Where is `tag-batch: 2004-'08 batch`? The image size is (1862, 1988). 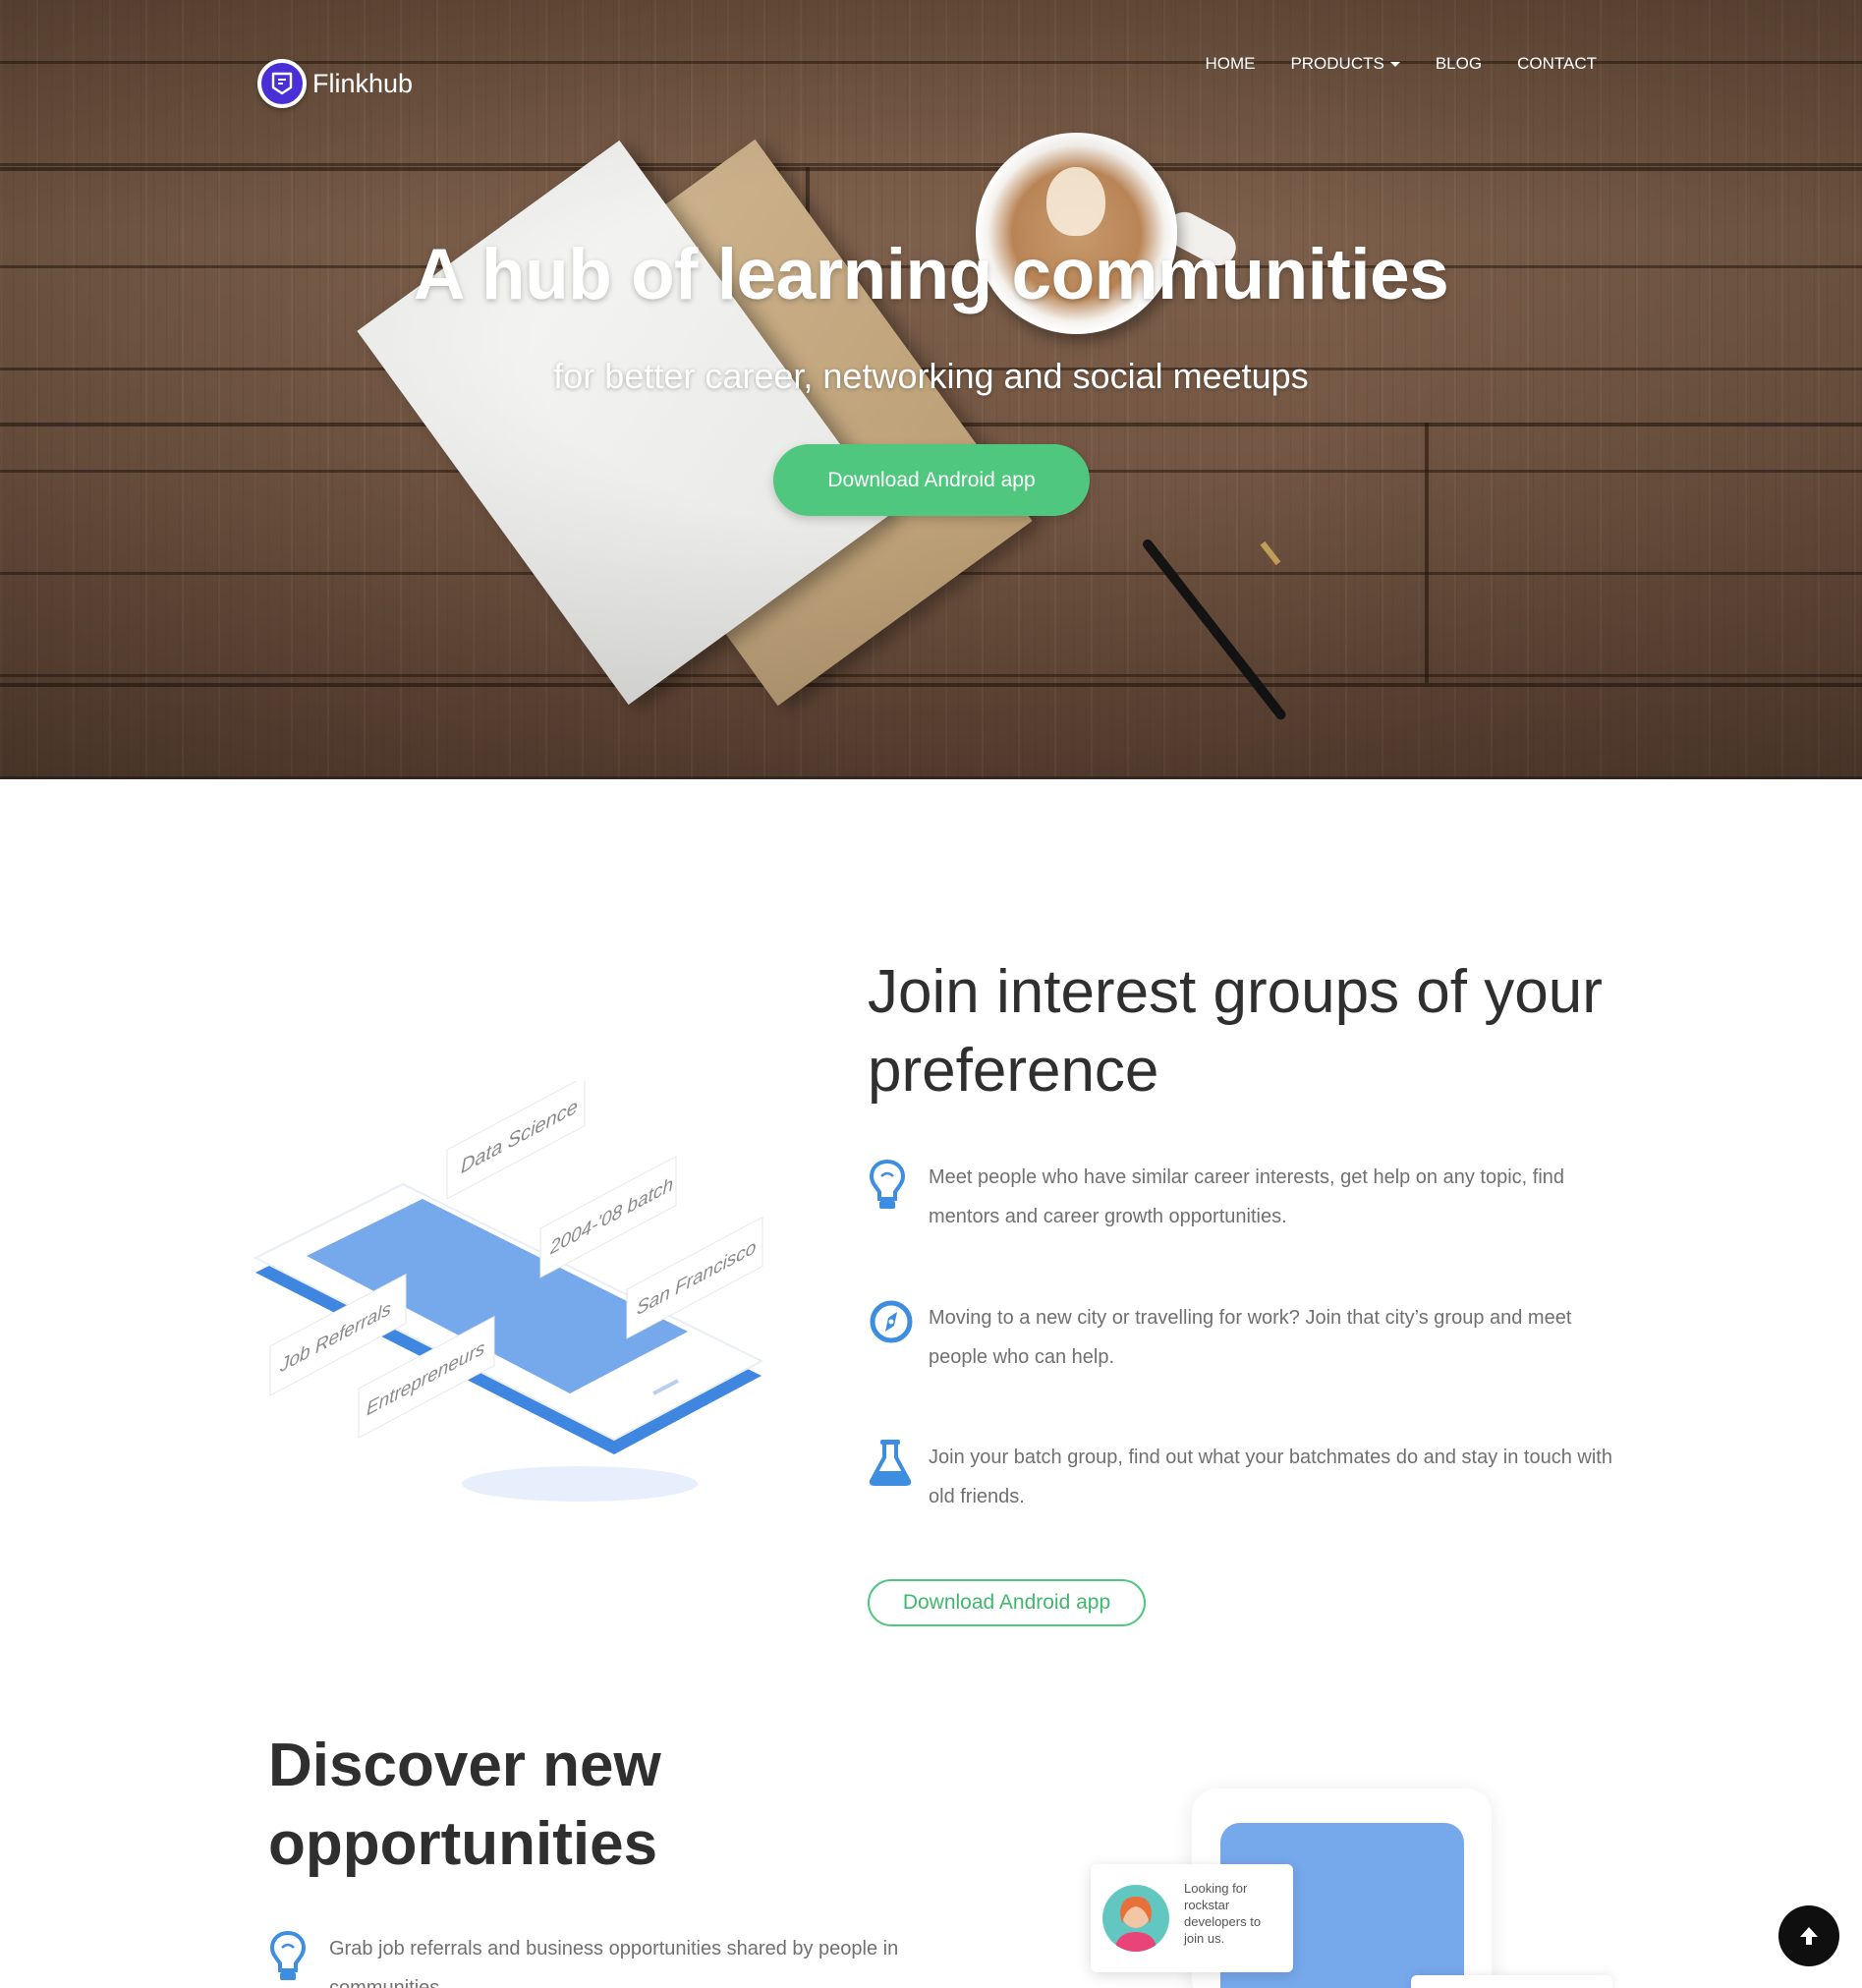
tag-batch: 2004-'08 batch is located at coordinates (608, 1216).